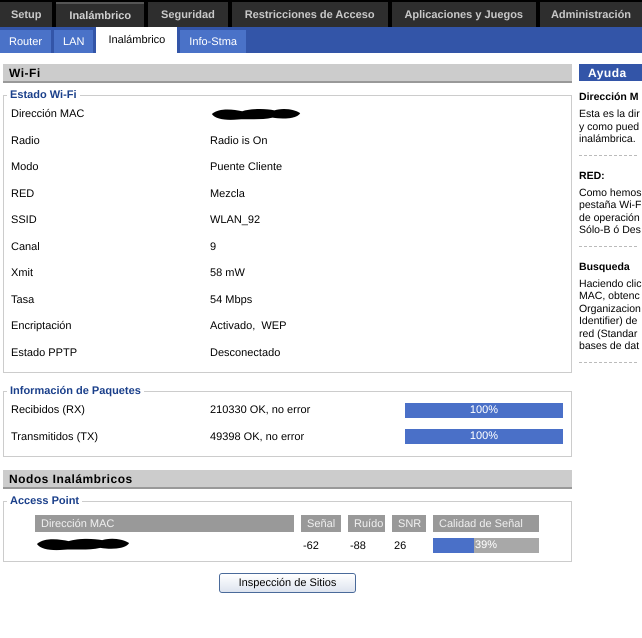 The image size is (642, 638). What do you see at coordinates (609, 346) in the screenshot?
I see `help-text: bases de dat` at bounding box center [609, 346].